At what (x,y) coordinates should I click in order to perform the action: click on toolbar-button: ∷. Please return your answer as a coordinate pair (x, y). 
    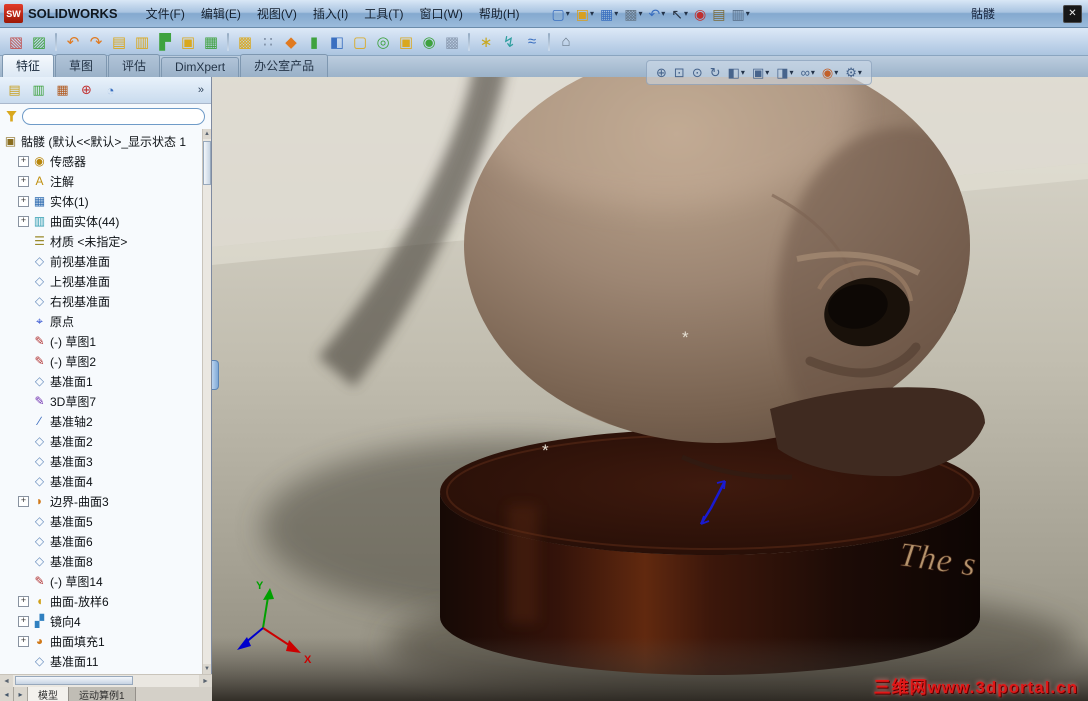
    Looking at the image, I should click on (268, 42).